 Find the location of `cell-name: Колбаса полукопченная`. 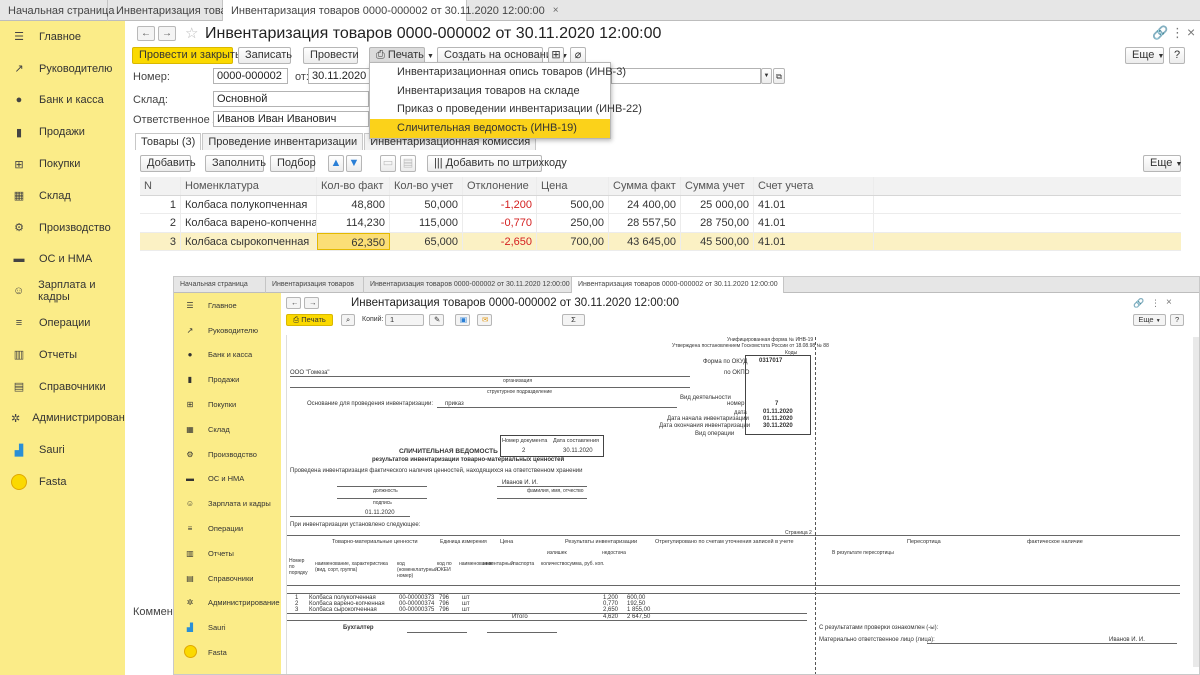

cell-name: Колбаса полукопченная is located at coordinates (249, 204).